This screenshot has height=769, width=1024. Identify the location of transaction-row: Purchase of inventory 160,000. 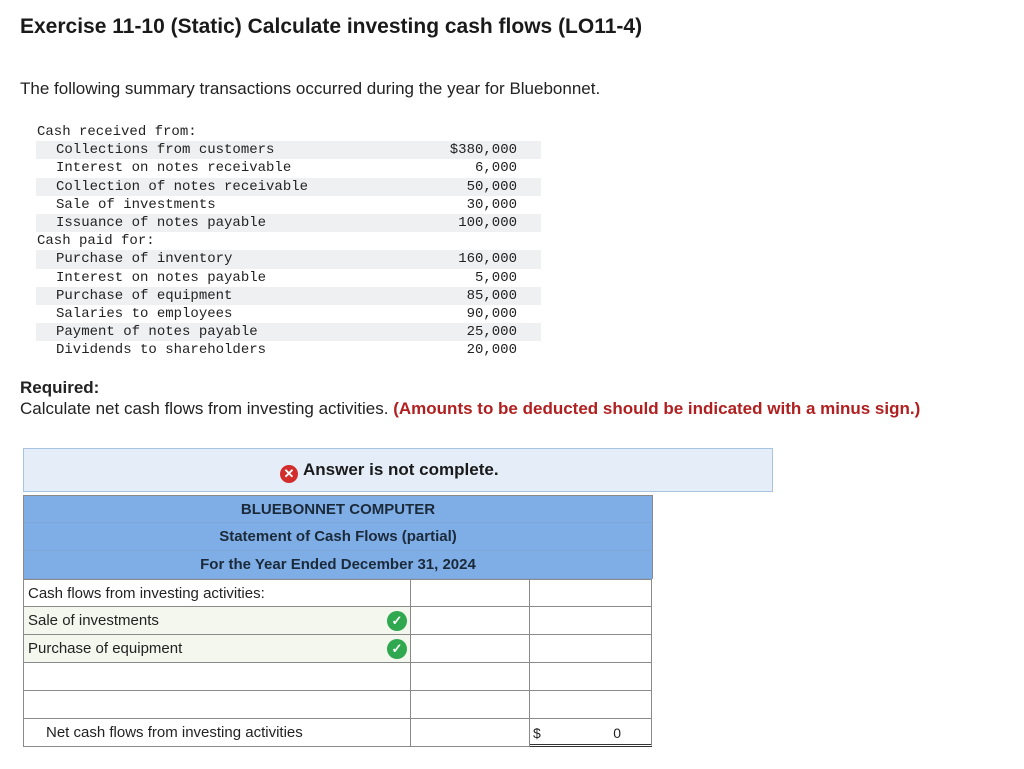
(288, 259).